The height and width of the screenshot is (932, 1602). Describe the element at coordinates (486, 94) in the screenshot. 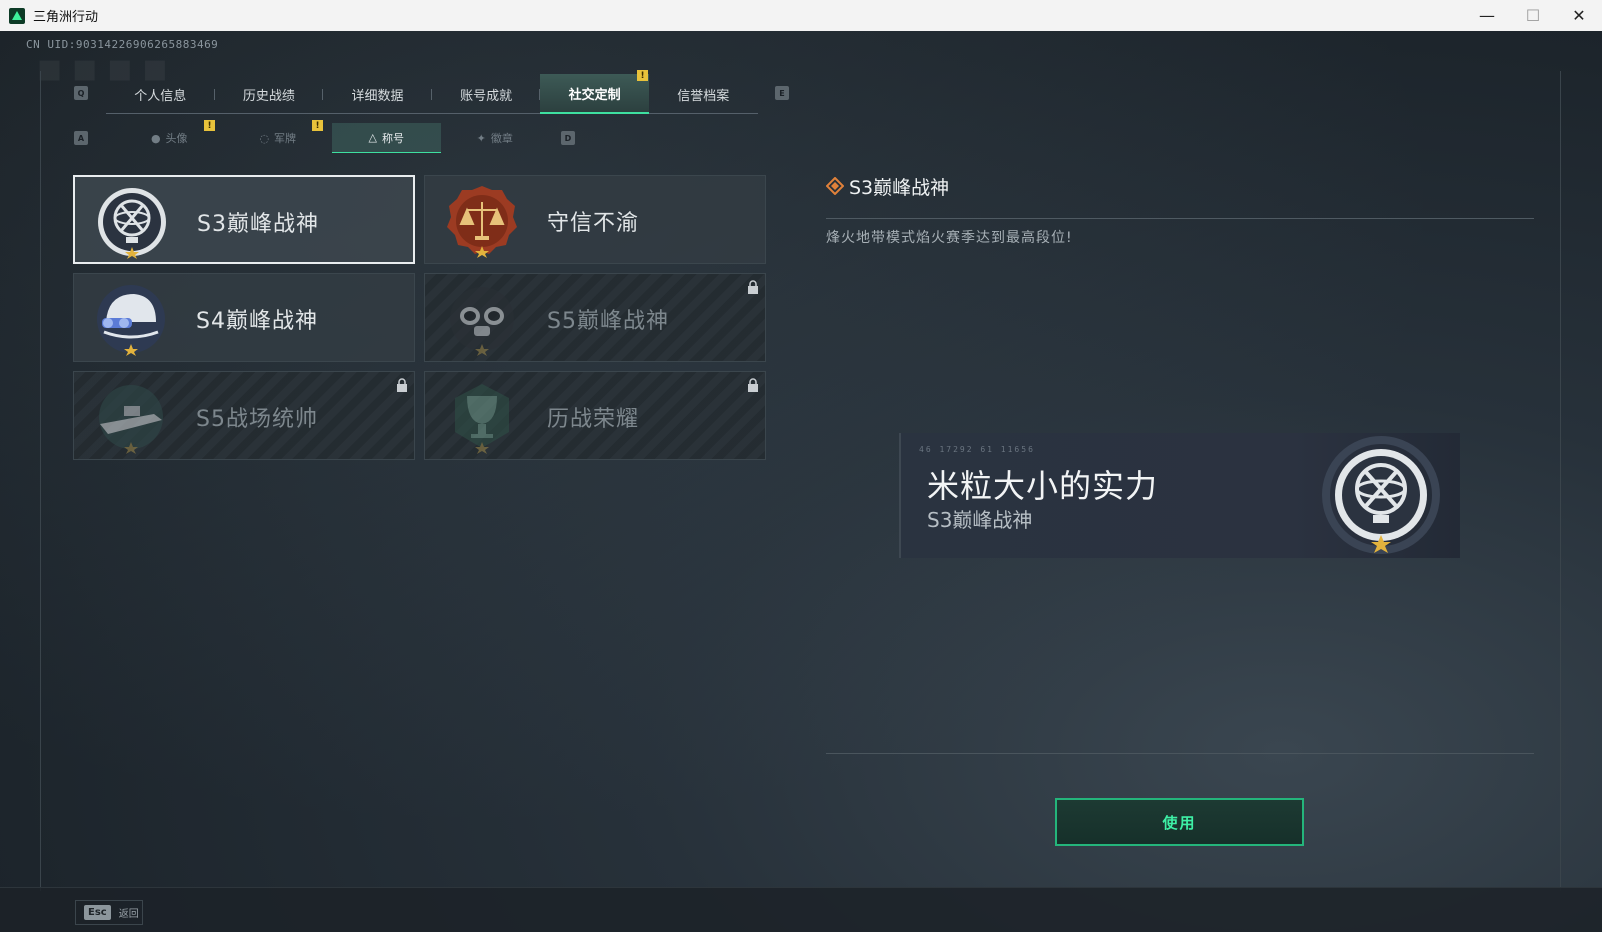

I see `tab-achievements: 账号成就` at that location.